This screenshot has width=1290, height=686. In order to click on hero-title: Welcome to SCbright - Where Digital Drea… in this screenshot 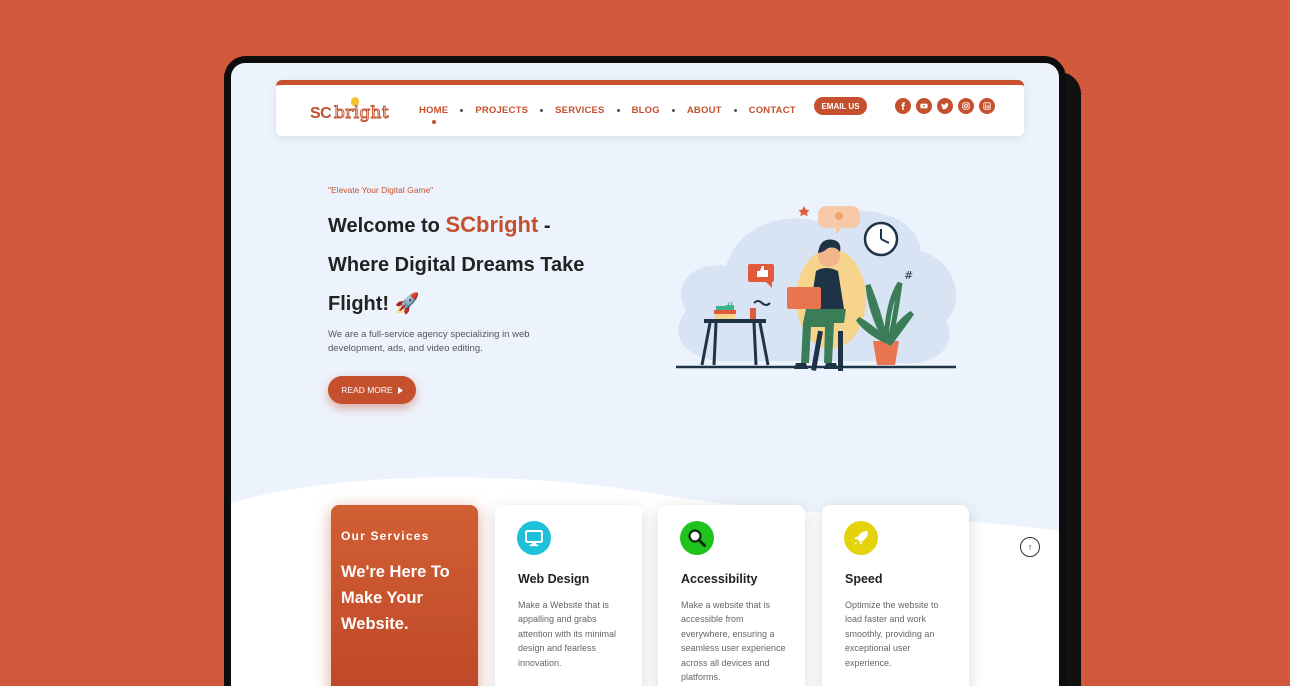, I will do `click(468, 264)`.